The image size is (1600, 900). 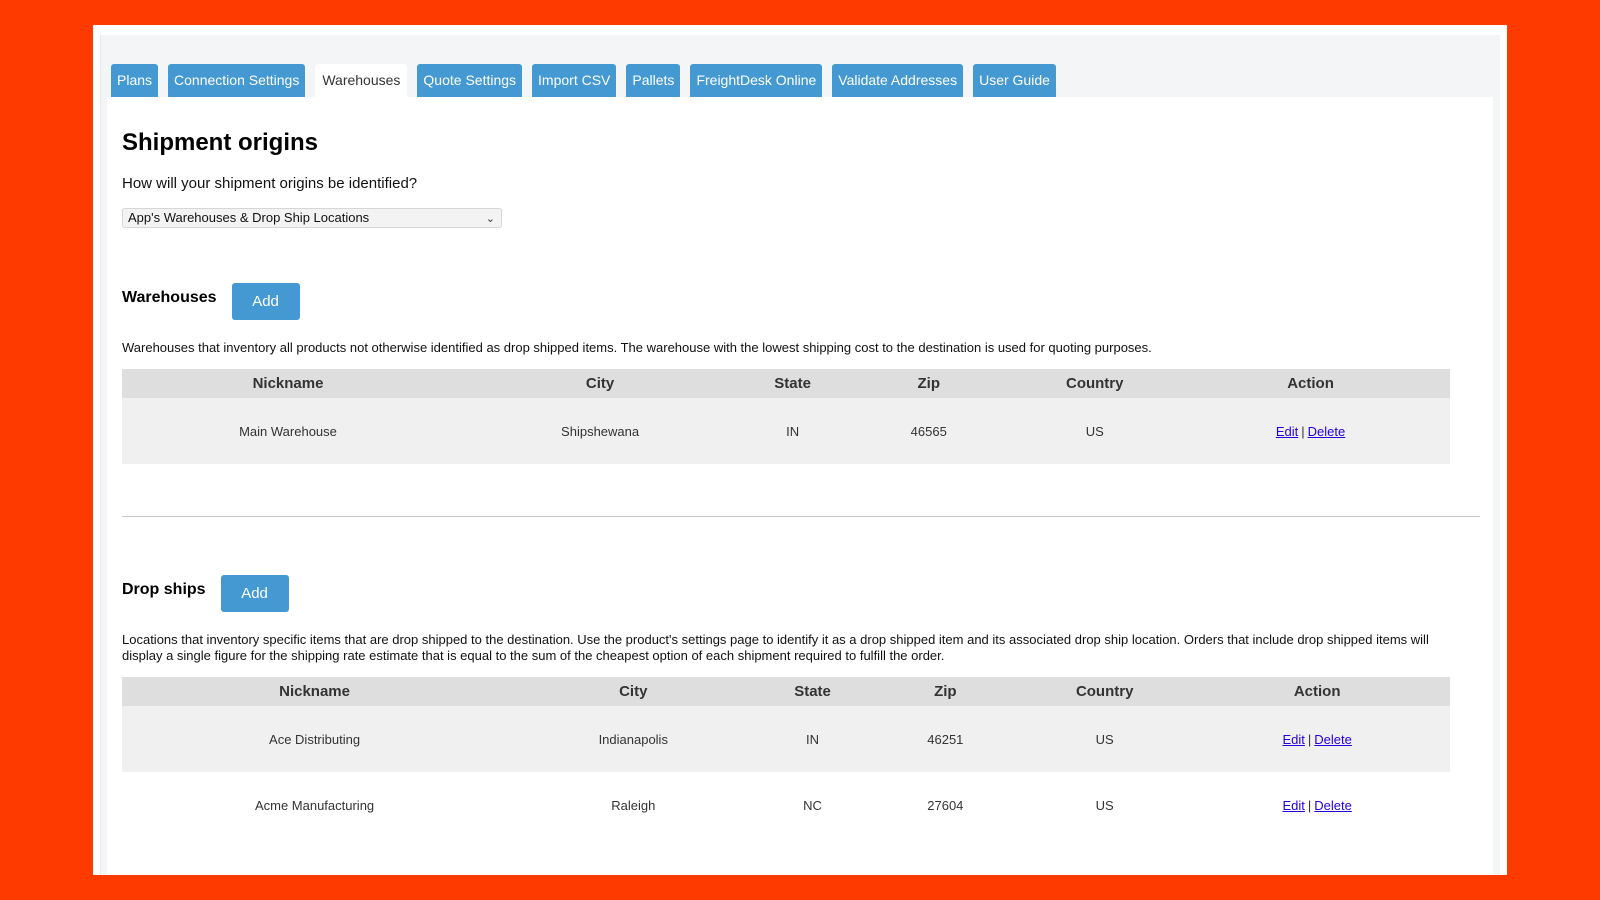 I want to click on cell-city: Indianapolis, so click(x=633, y=739).